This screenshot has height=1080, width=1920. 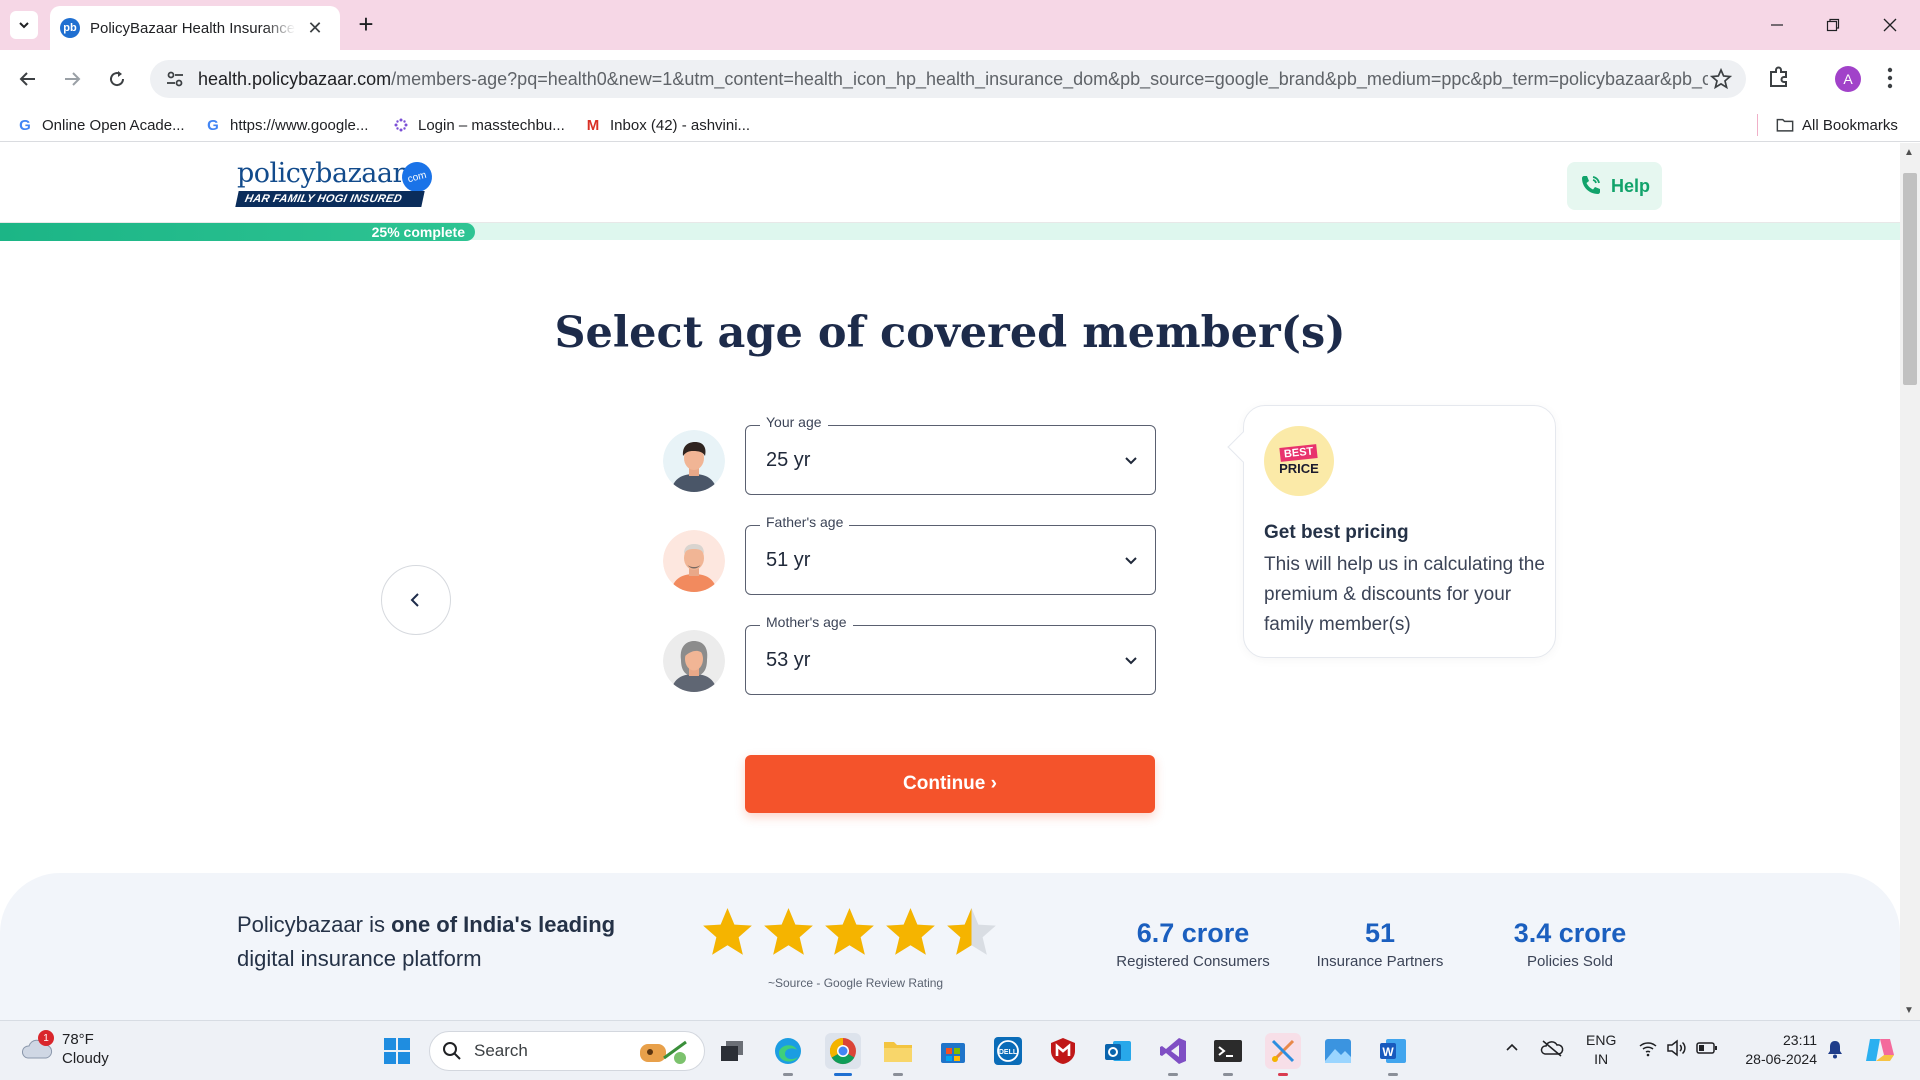 I want to click on profile-avatar: A, so click(x=1848, y=79).